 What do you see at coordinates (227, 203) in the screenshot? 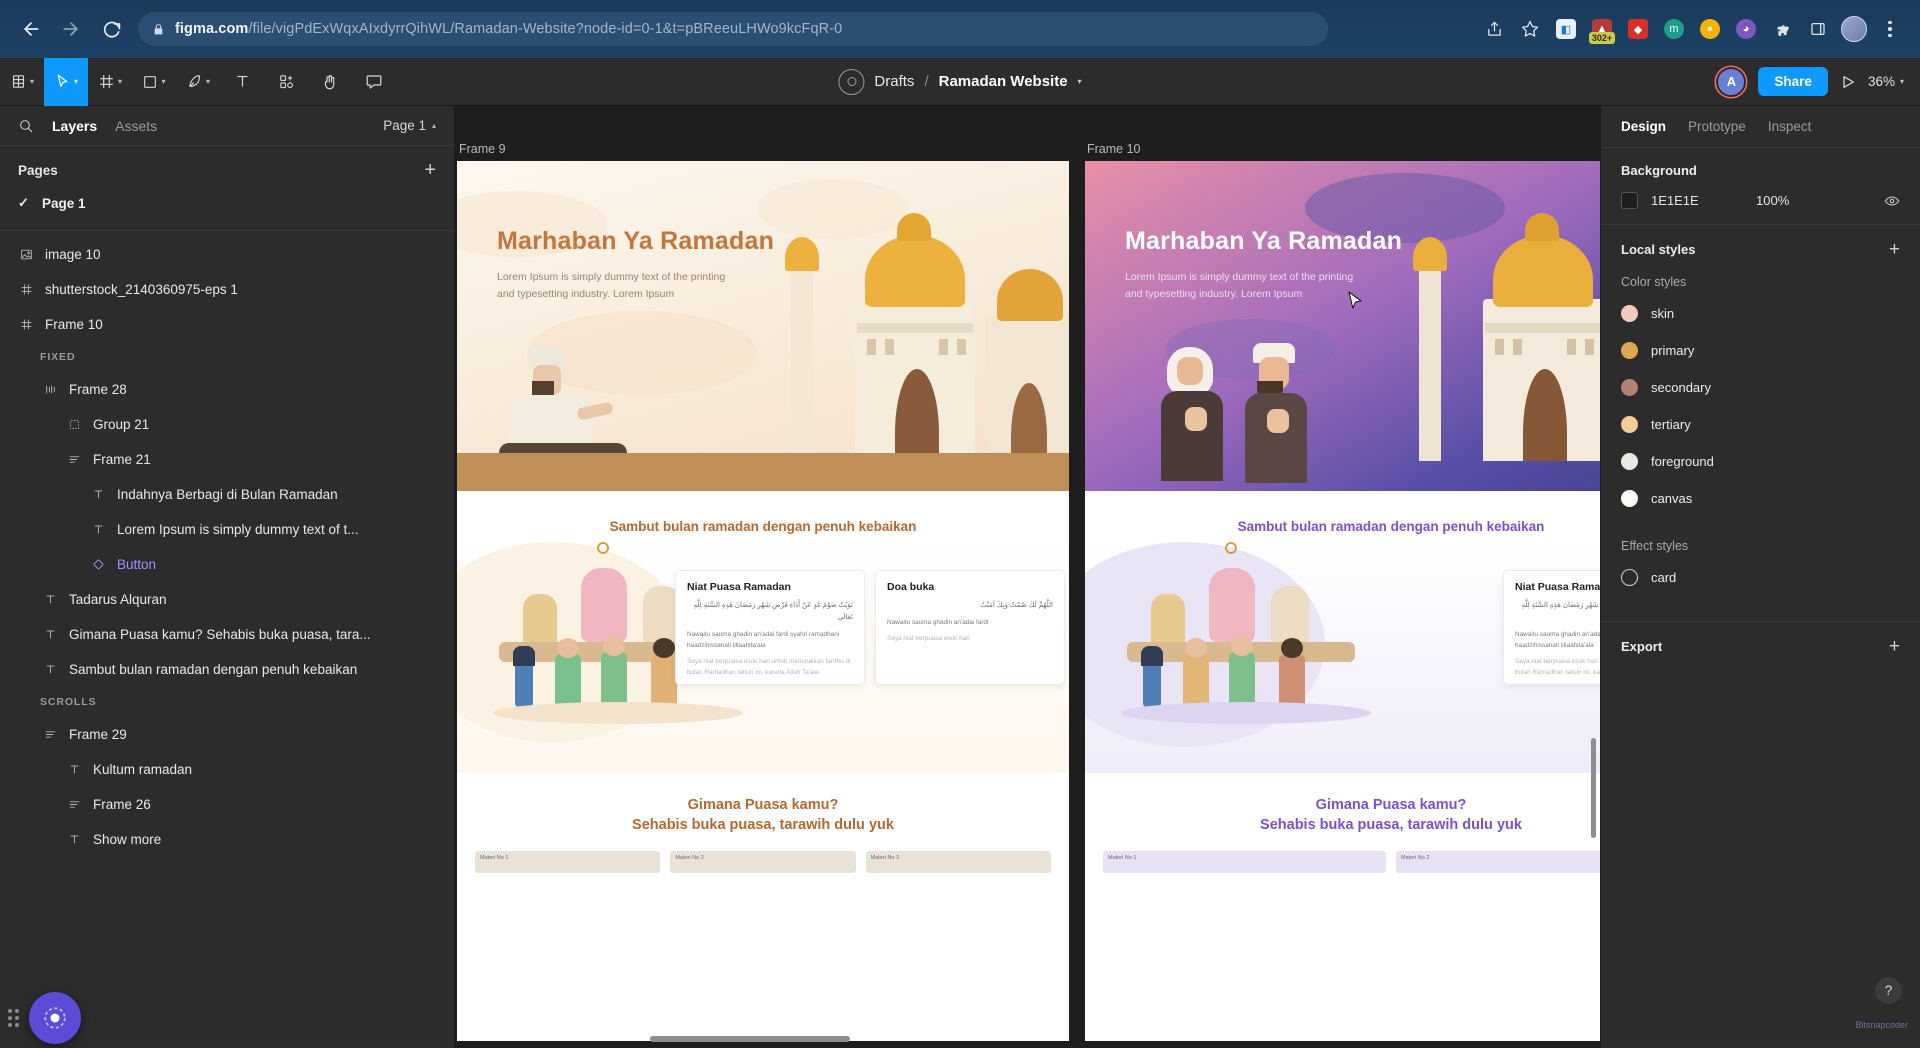
I see `page-item-page1: ✓ Page 1` at bounding box center [227, 203].